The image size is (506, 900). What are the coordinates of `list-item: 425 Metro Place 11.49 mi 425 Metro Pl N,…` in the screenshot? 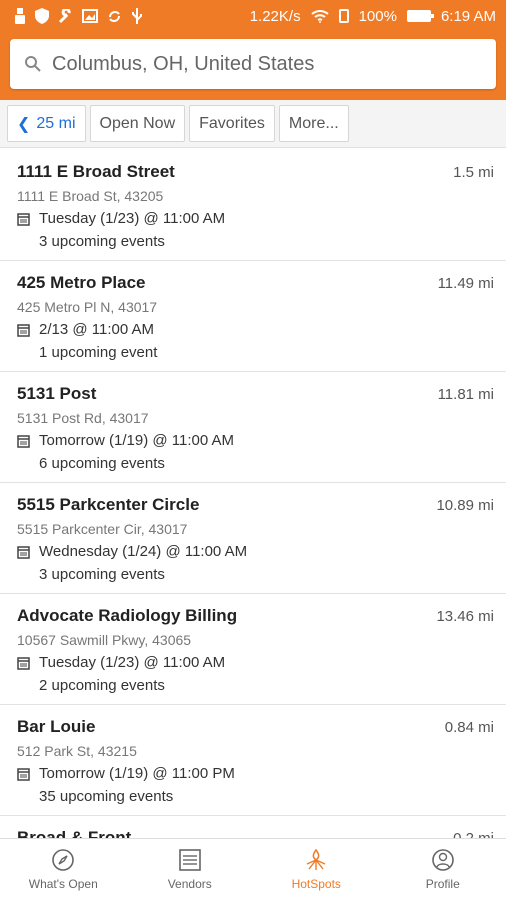 It's located at (253, 316).